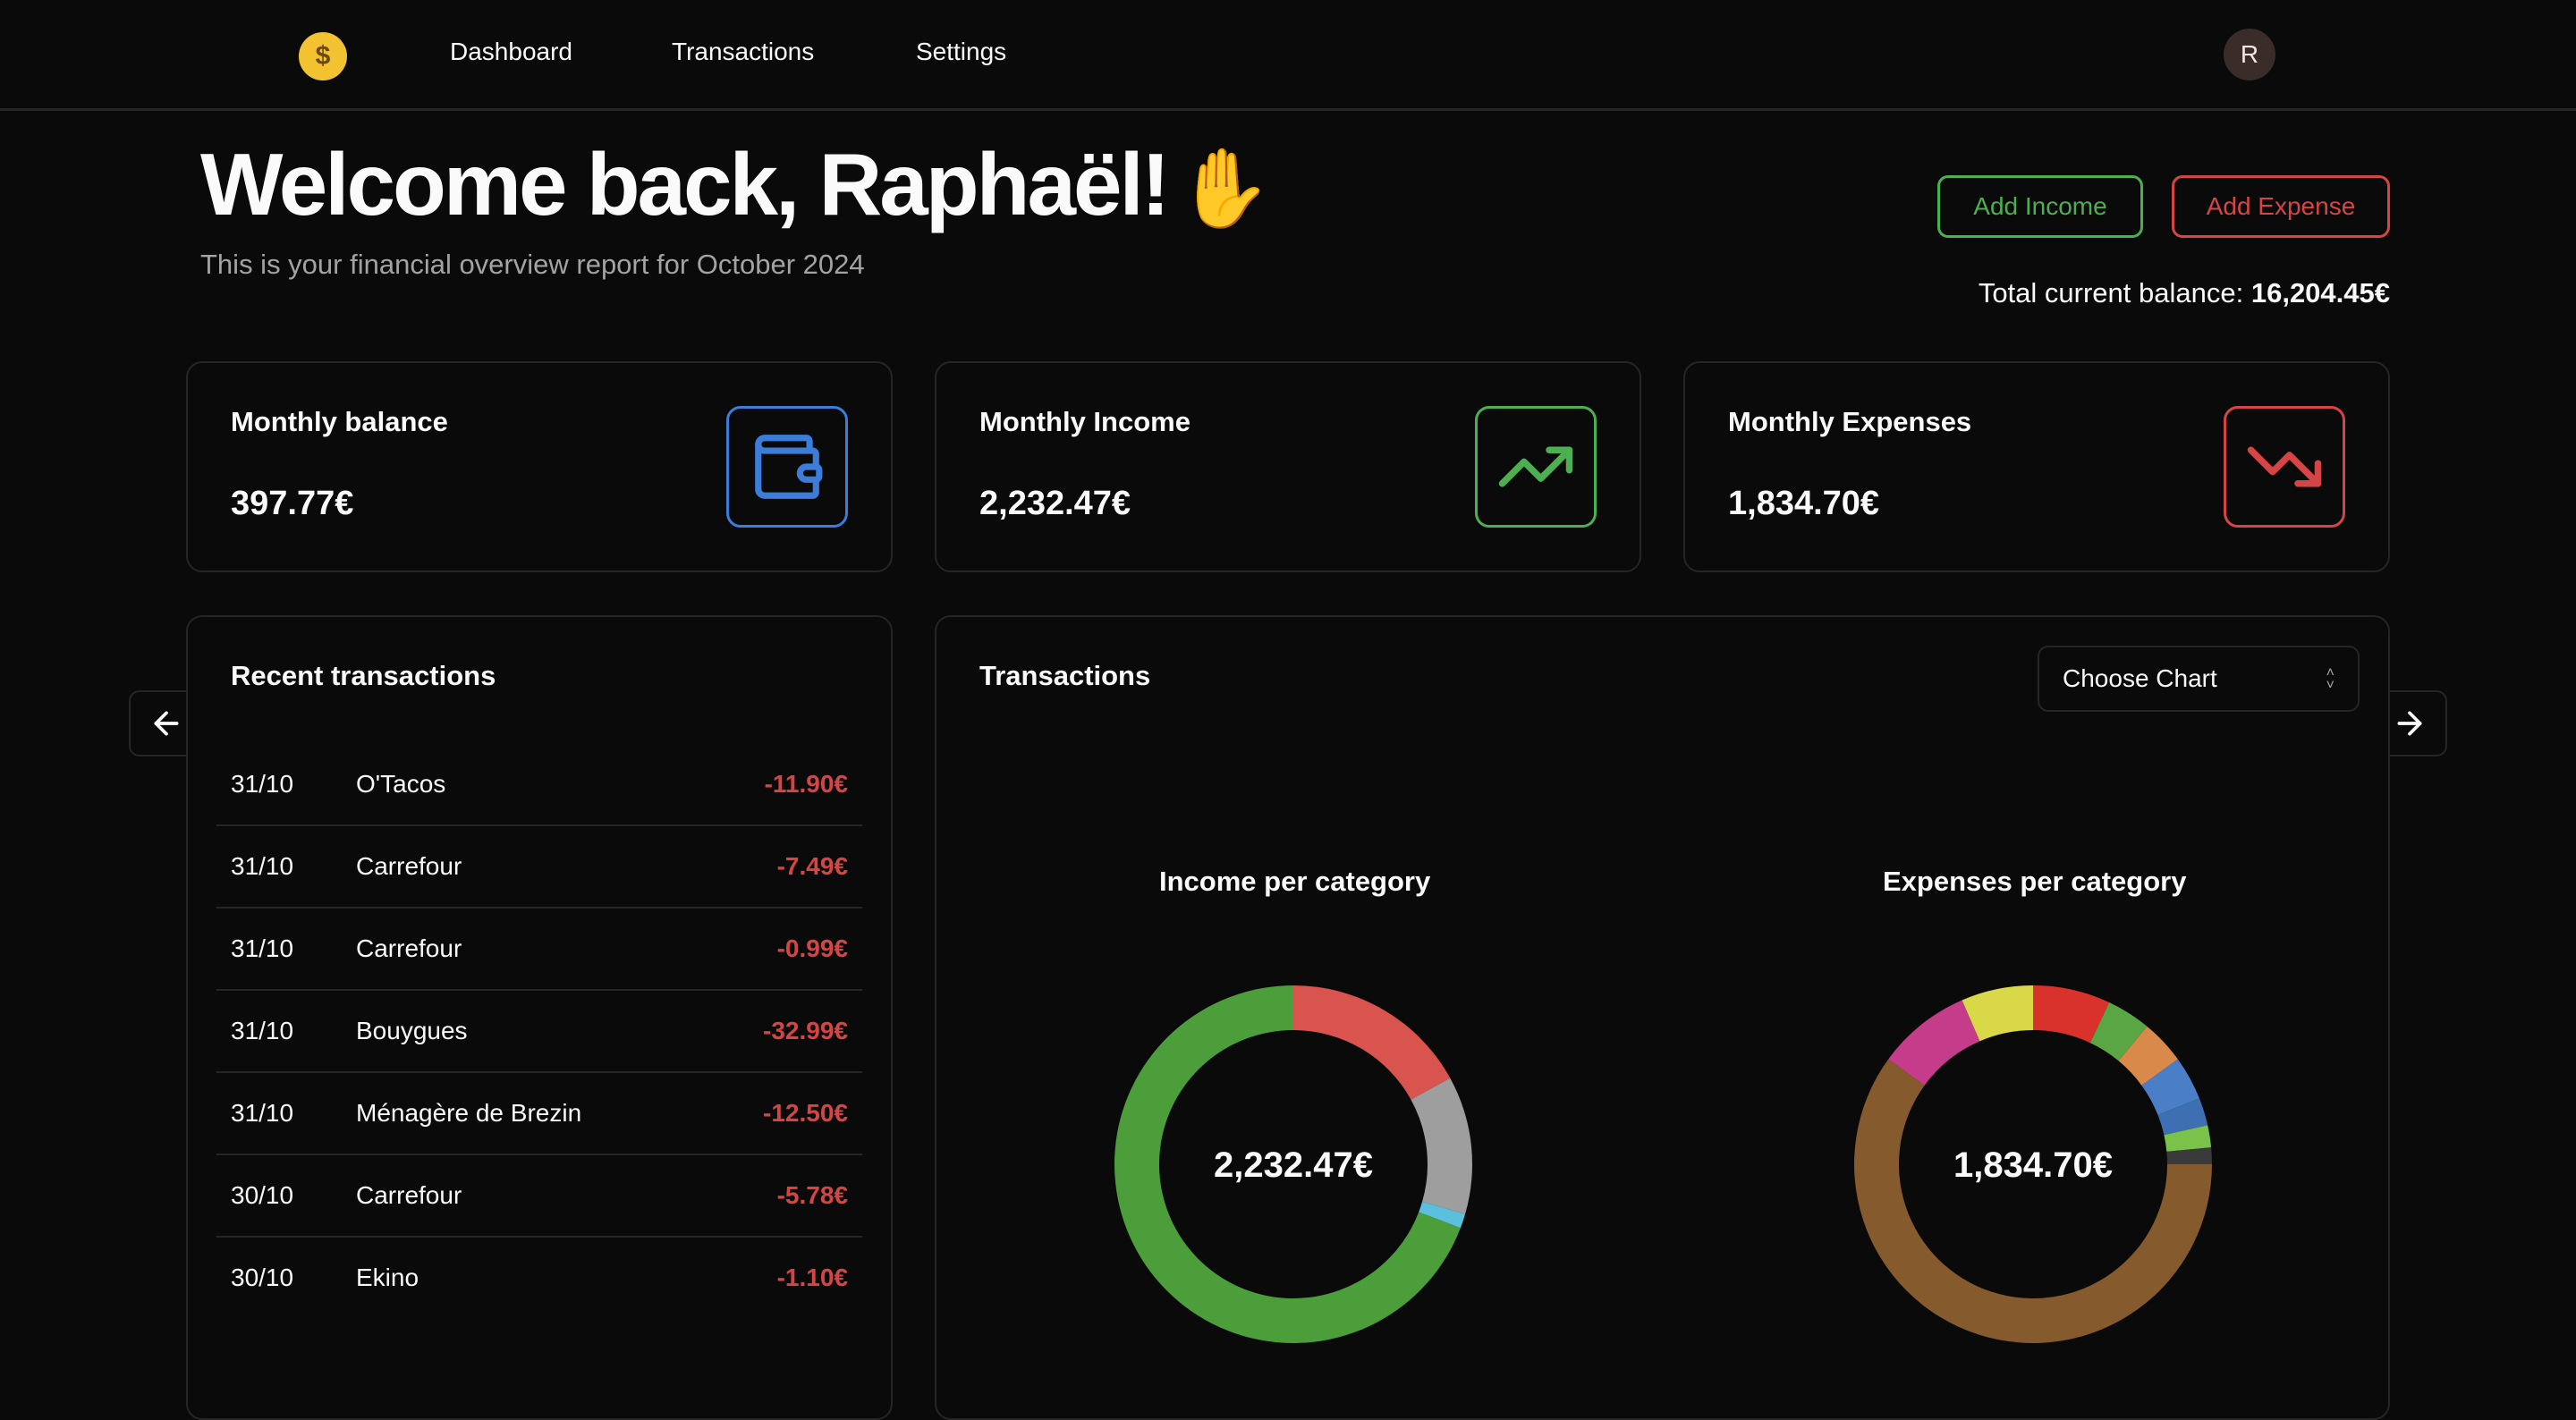  I want to click on expenses-chart-title: Expenses per category, so click(2035, 882).